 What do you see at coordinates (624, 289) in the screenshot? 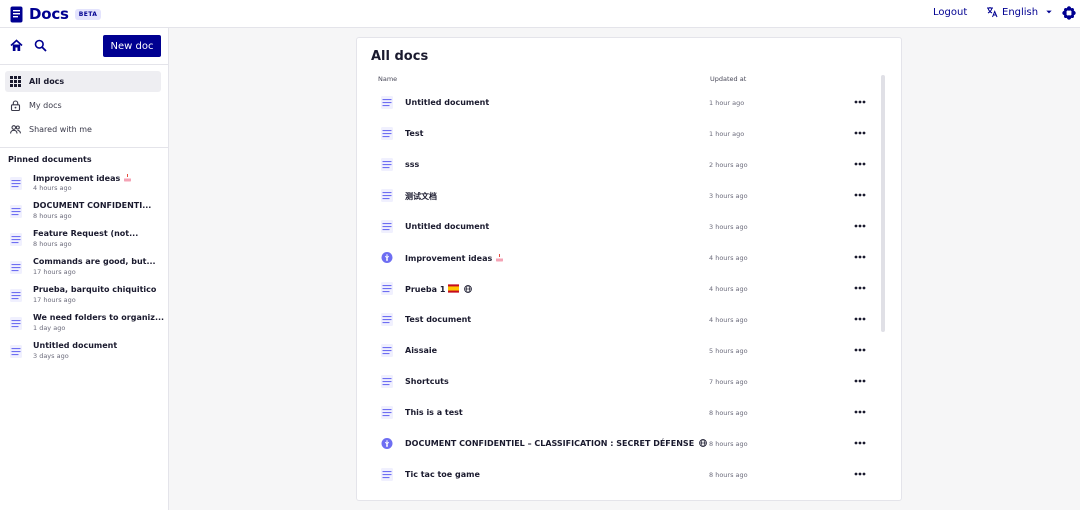
I see `table-row: Prueba 1 4 hours ago` at bounding box center [624, 289].